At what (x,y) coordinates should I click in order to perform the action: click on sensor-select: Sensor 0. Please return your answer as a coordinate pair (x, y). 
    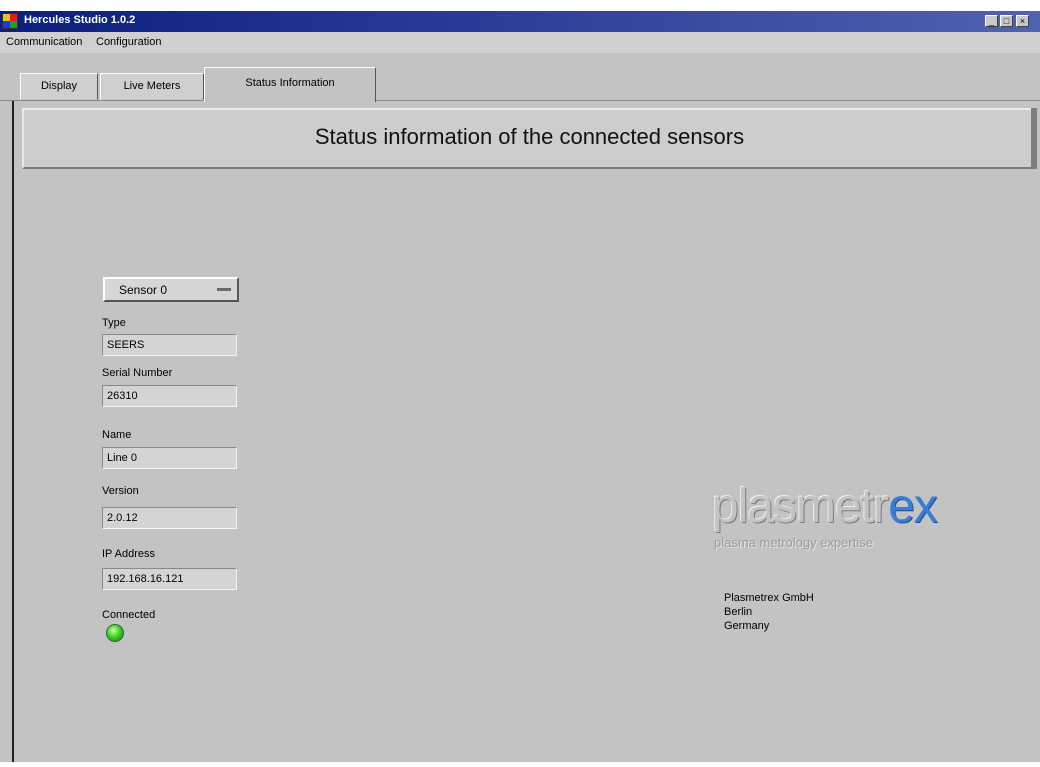
    Looking at the image, I should click on (171, 289).